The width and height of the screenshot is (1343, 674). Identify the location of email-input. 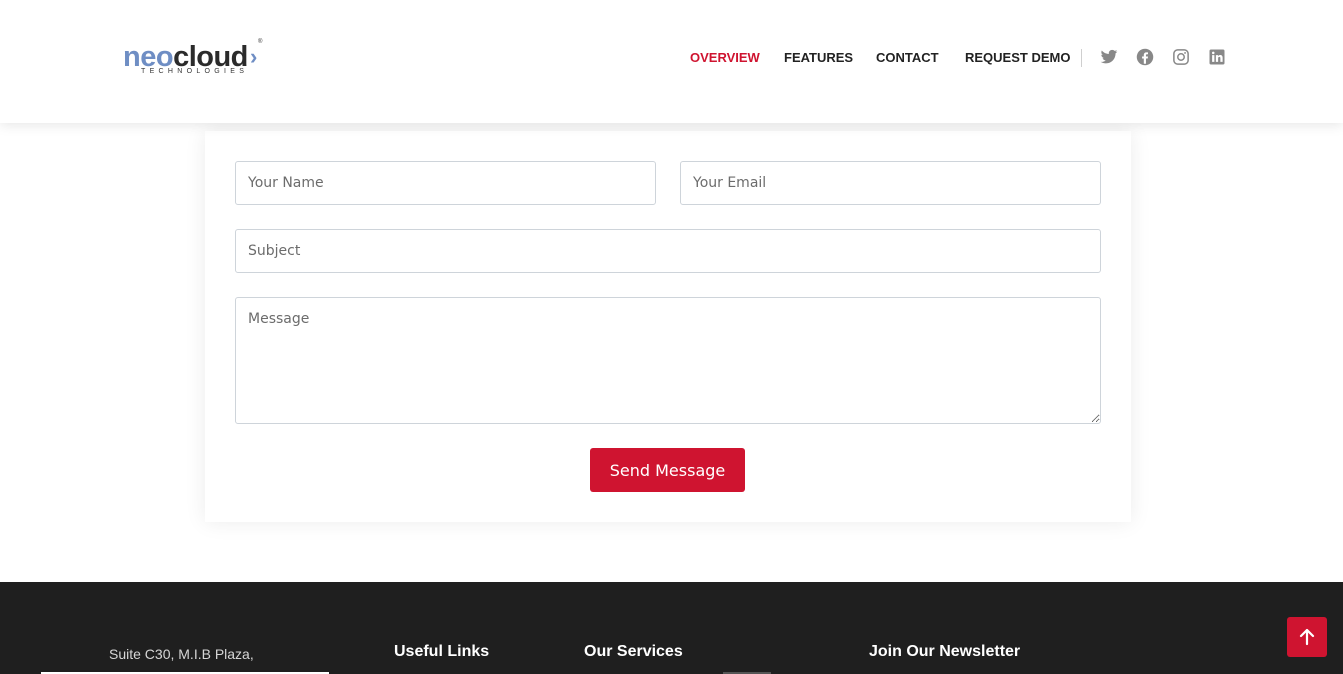
(890, 183).